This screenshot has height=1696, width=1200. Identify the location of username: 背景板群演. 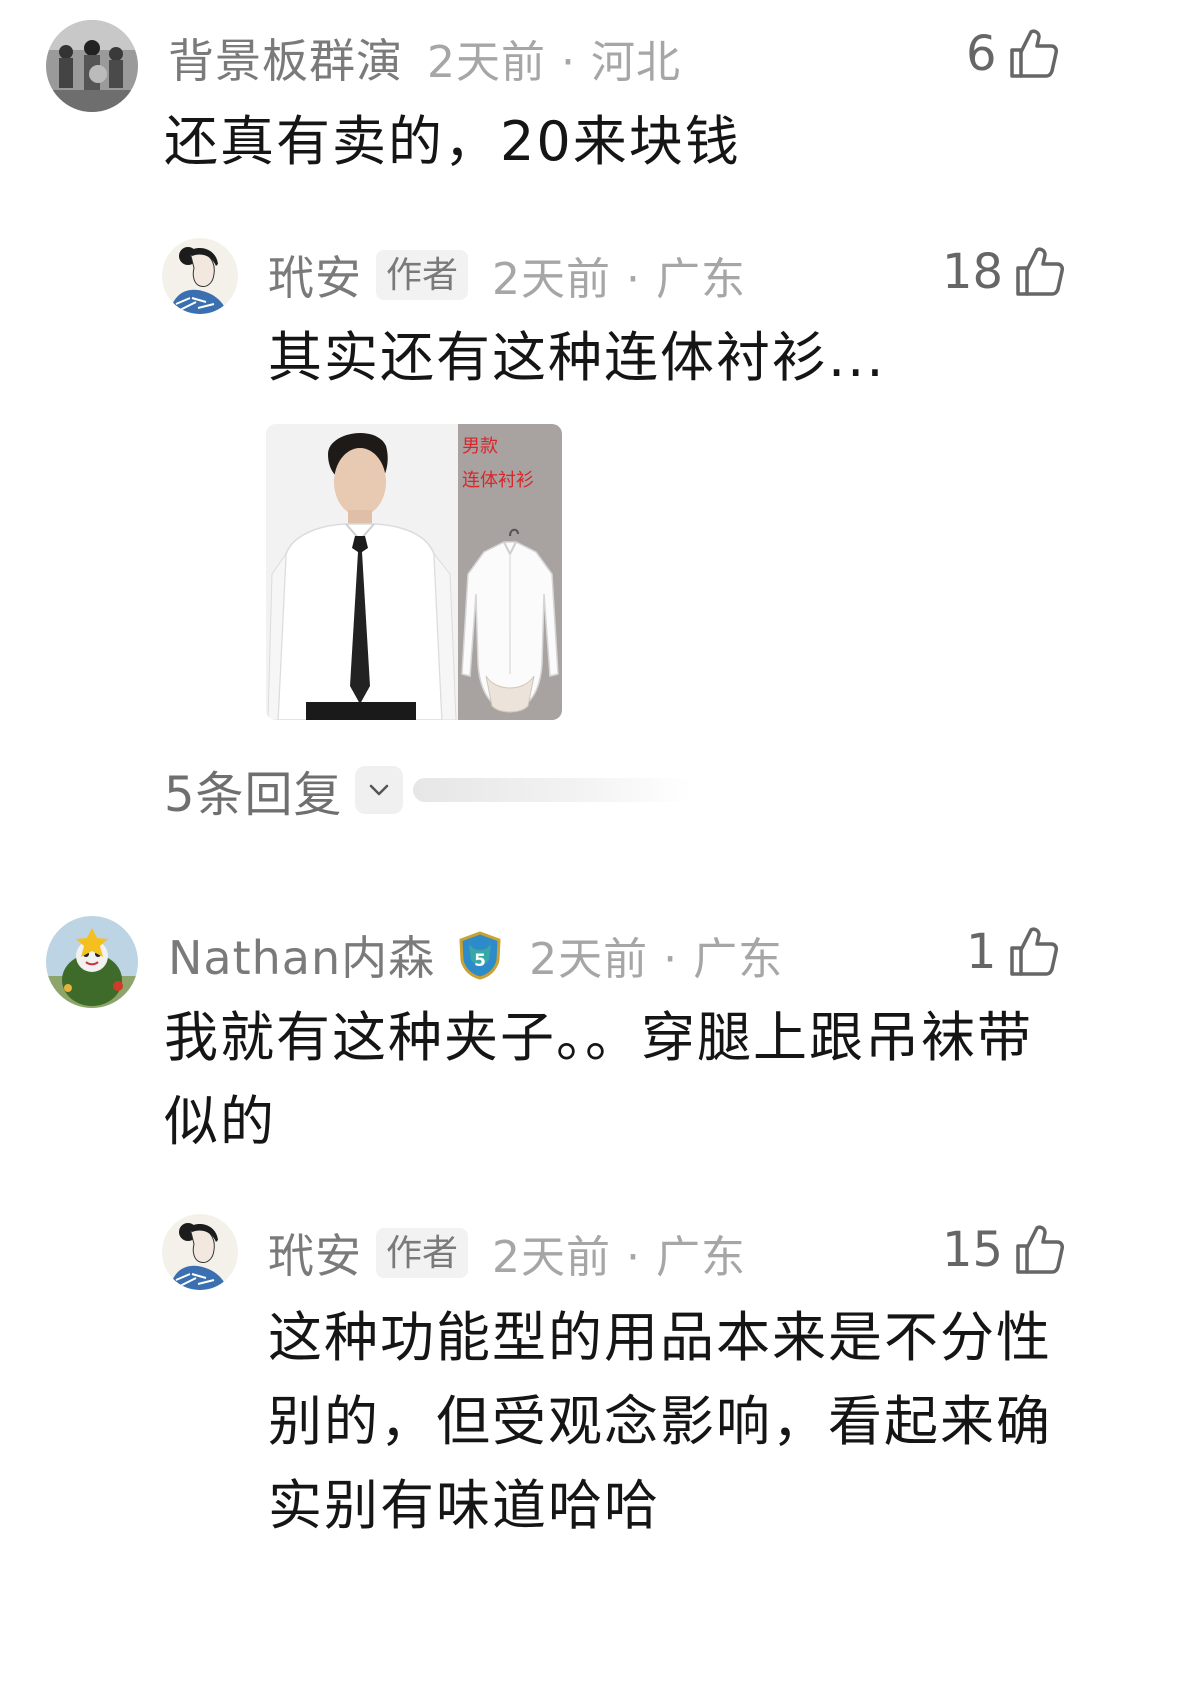
(285, 58).